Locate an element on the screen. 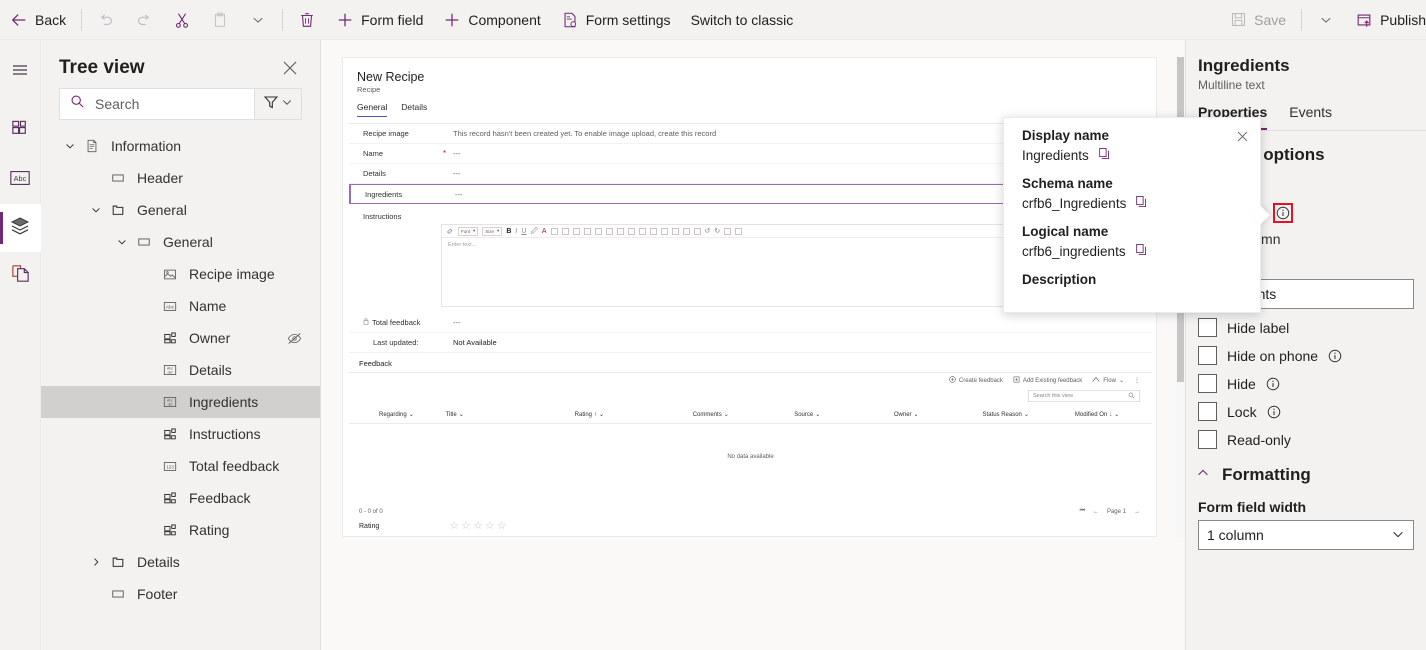  tree-item-header: Header is located at coordinates (180, 178).